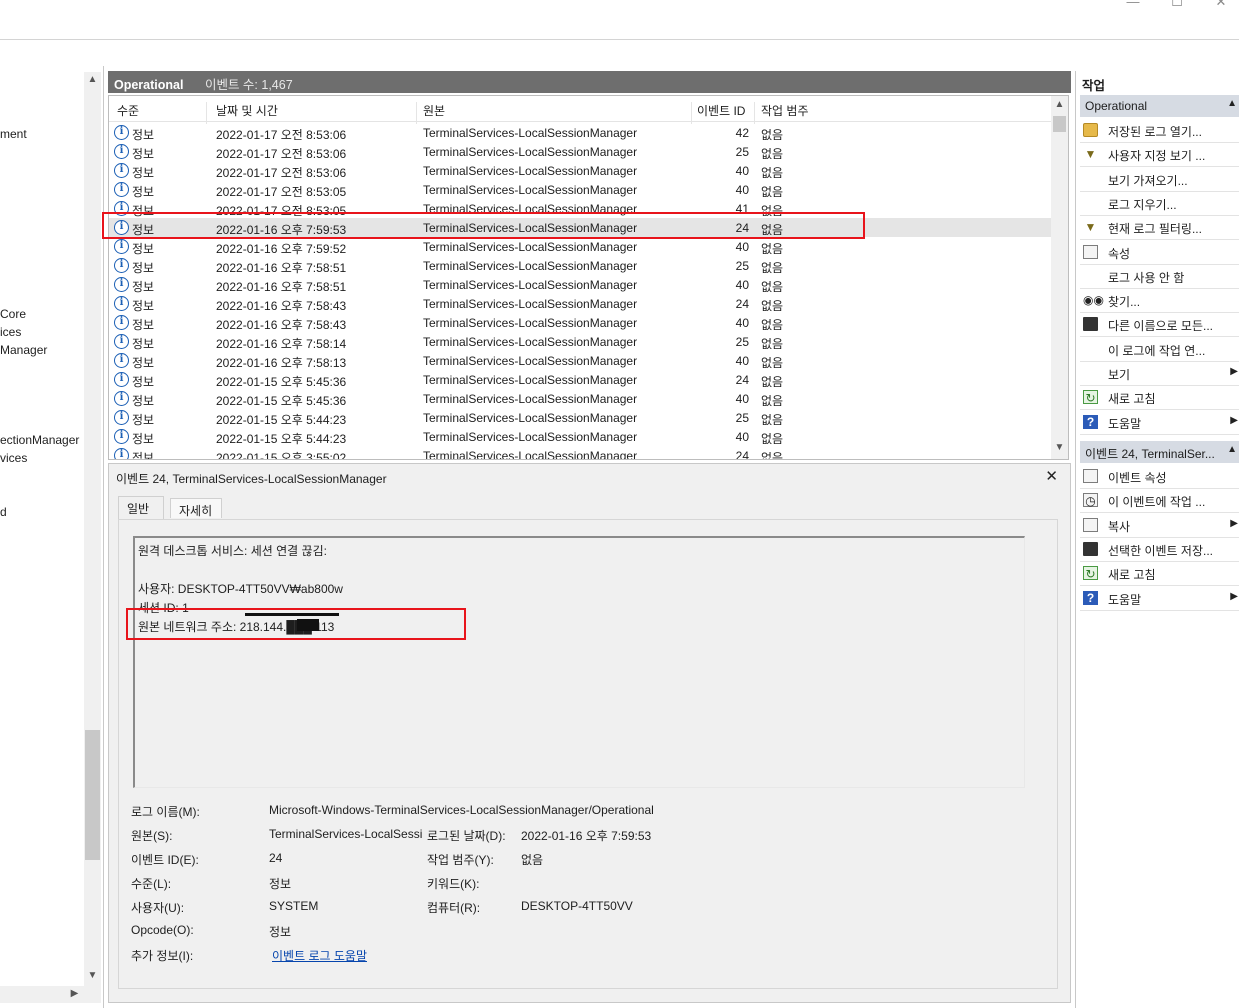 The image size is (1239, 1008). Describe the element at coordinates (149, 85) in the screenshot. I see `log-name: Operational` at that location.